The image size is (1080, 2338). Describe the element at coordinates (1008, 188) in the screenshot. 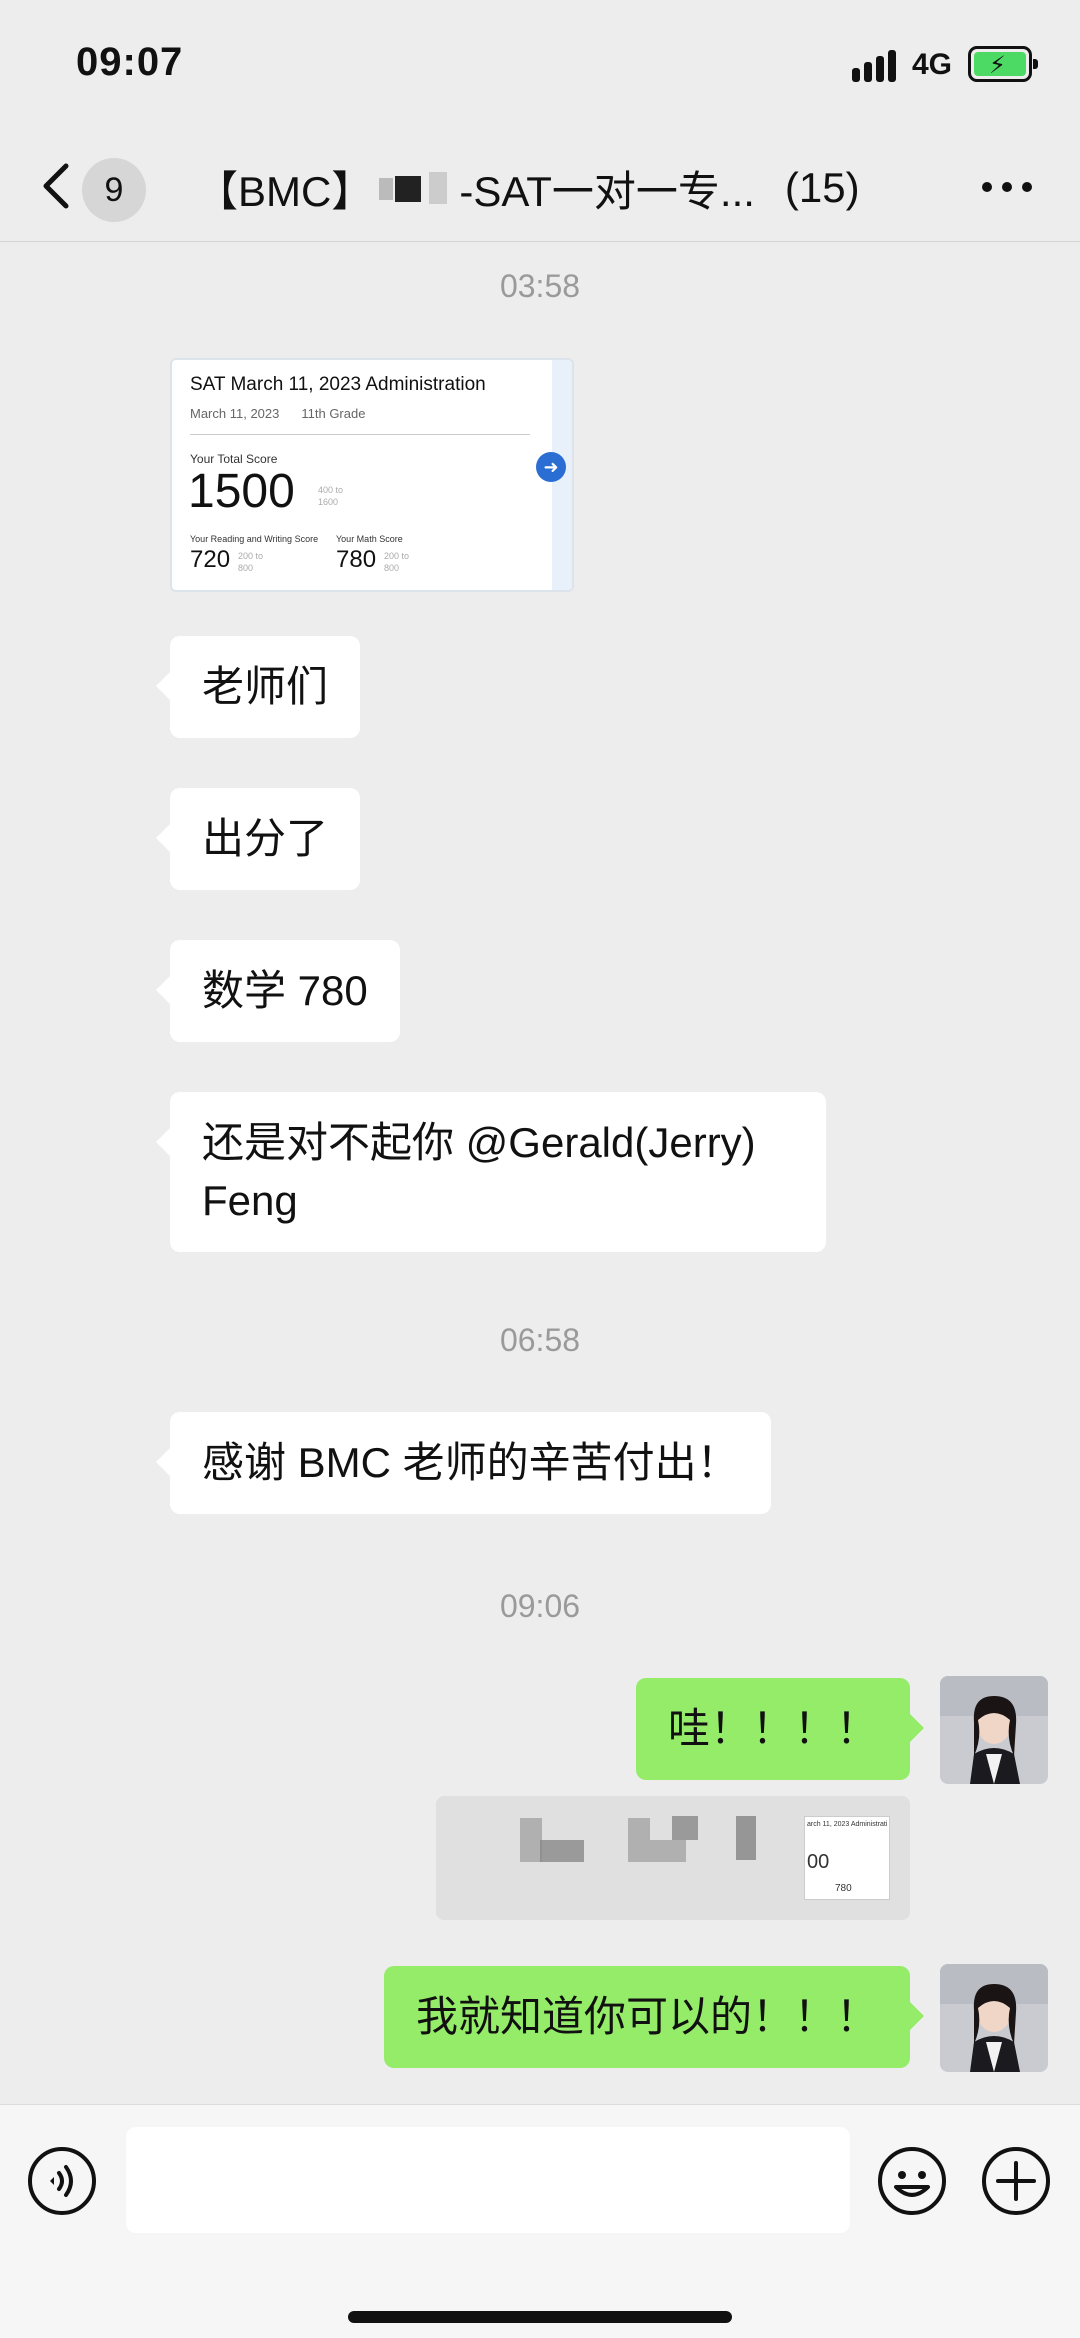

I see `more-icon` at that location.